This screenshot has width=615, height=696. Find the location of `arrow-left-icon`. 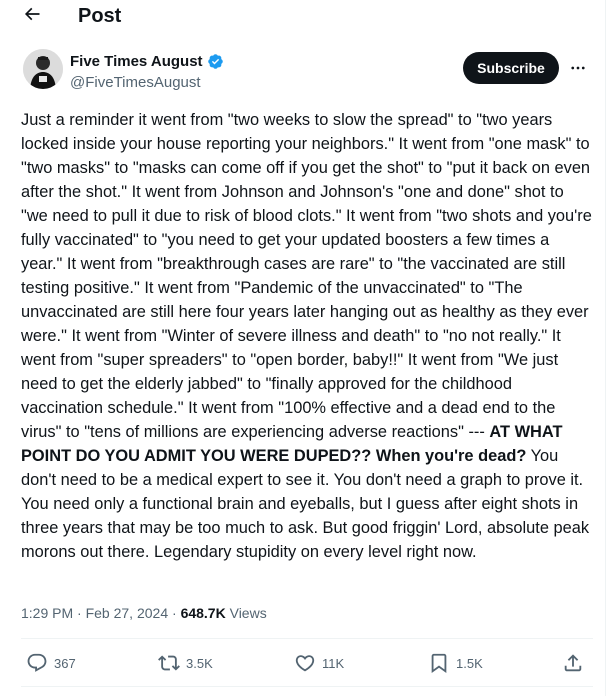

arrow-left-icon is located at coordinates (32, 14).